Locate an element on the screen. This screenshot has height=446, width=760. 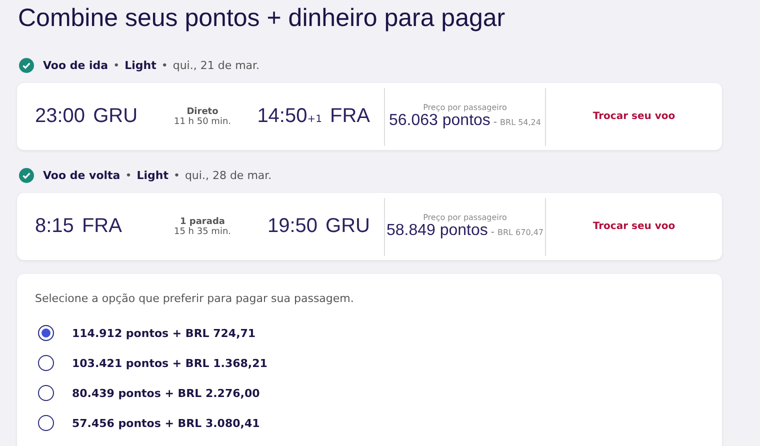
flight-direction: Voo de ida is located at coordinates (75, 65).